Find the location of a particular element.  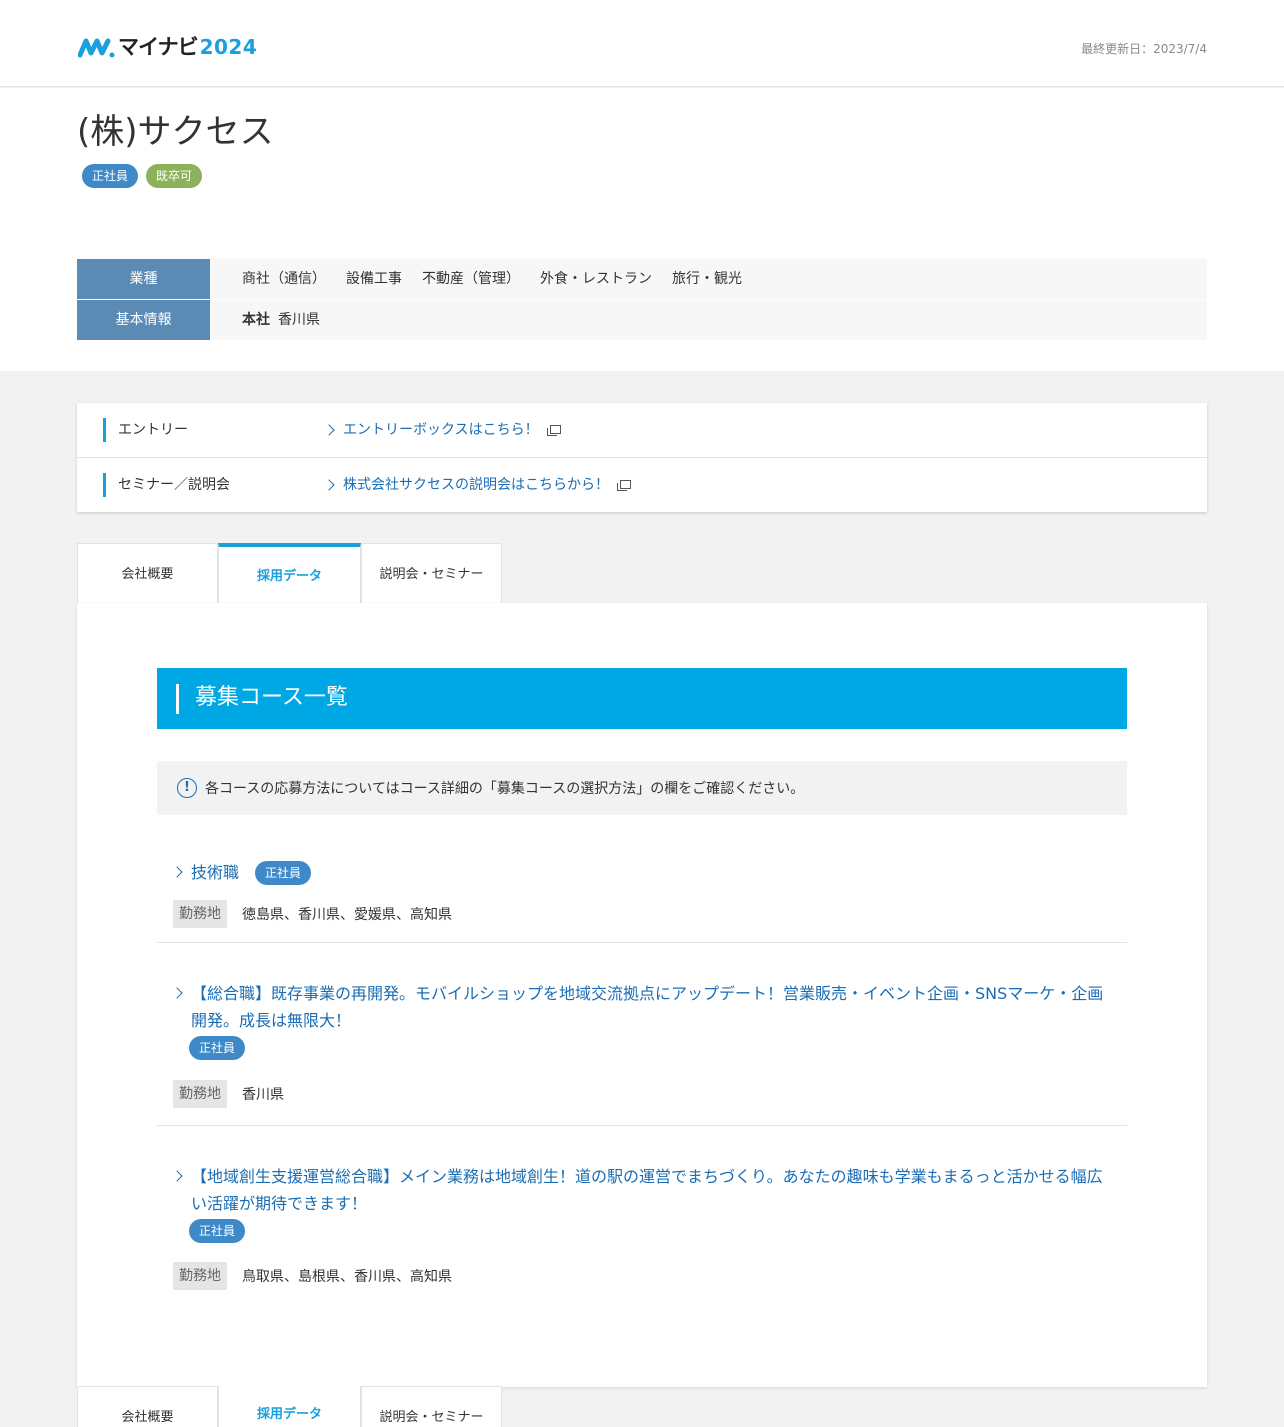

seminar-row: セミナー／説明会 株式会社サクセスの説明会はこちらから！ is located at coordinates (642, 484).